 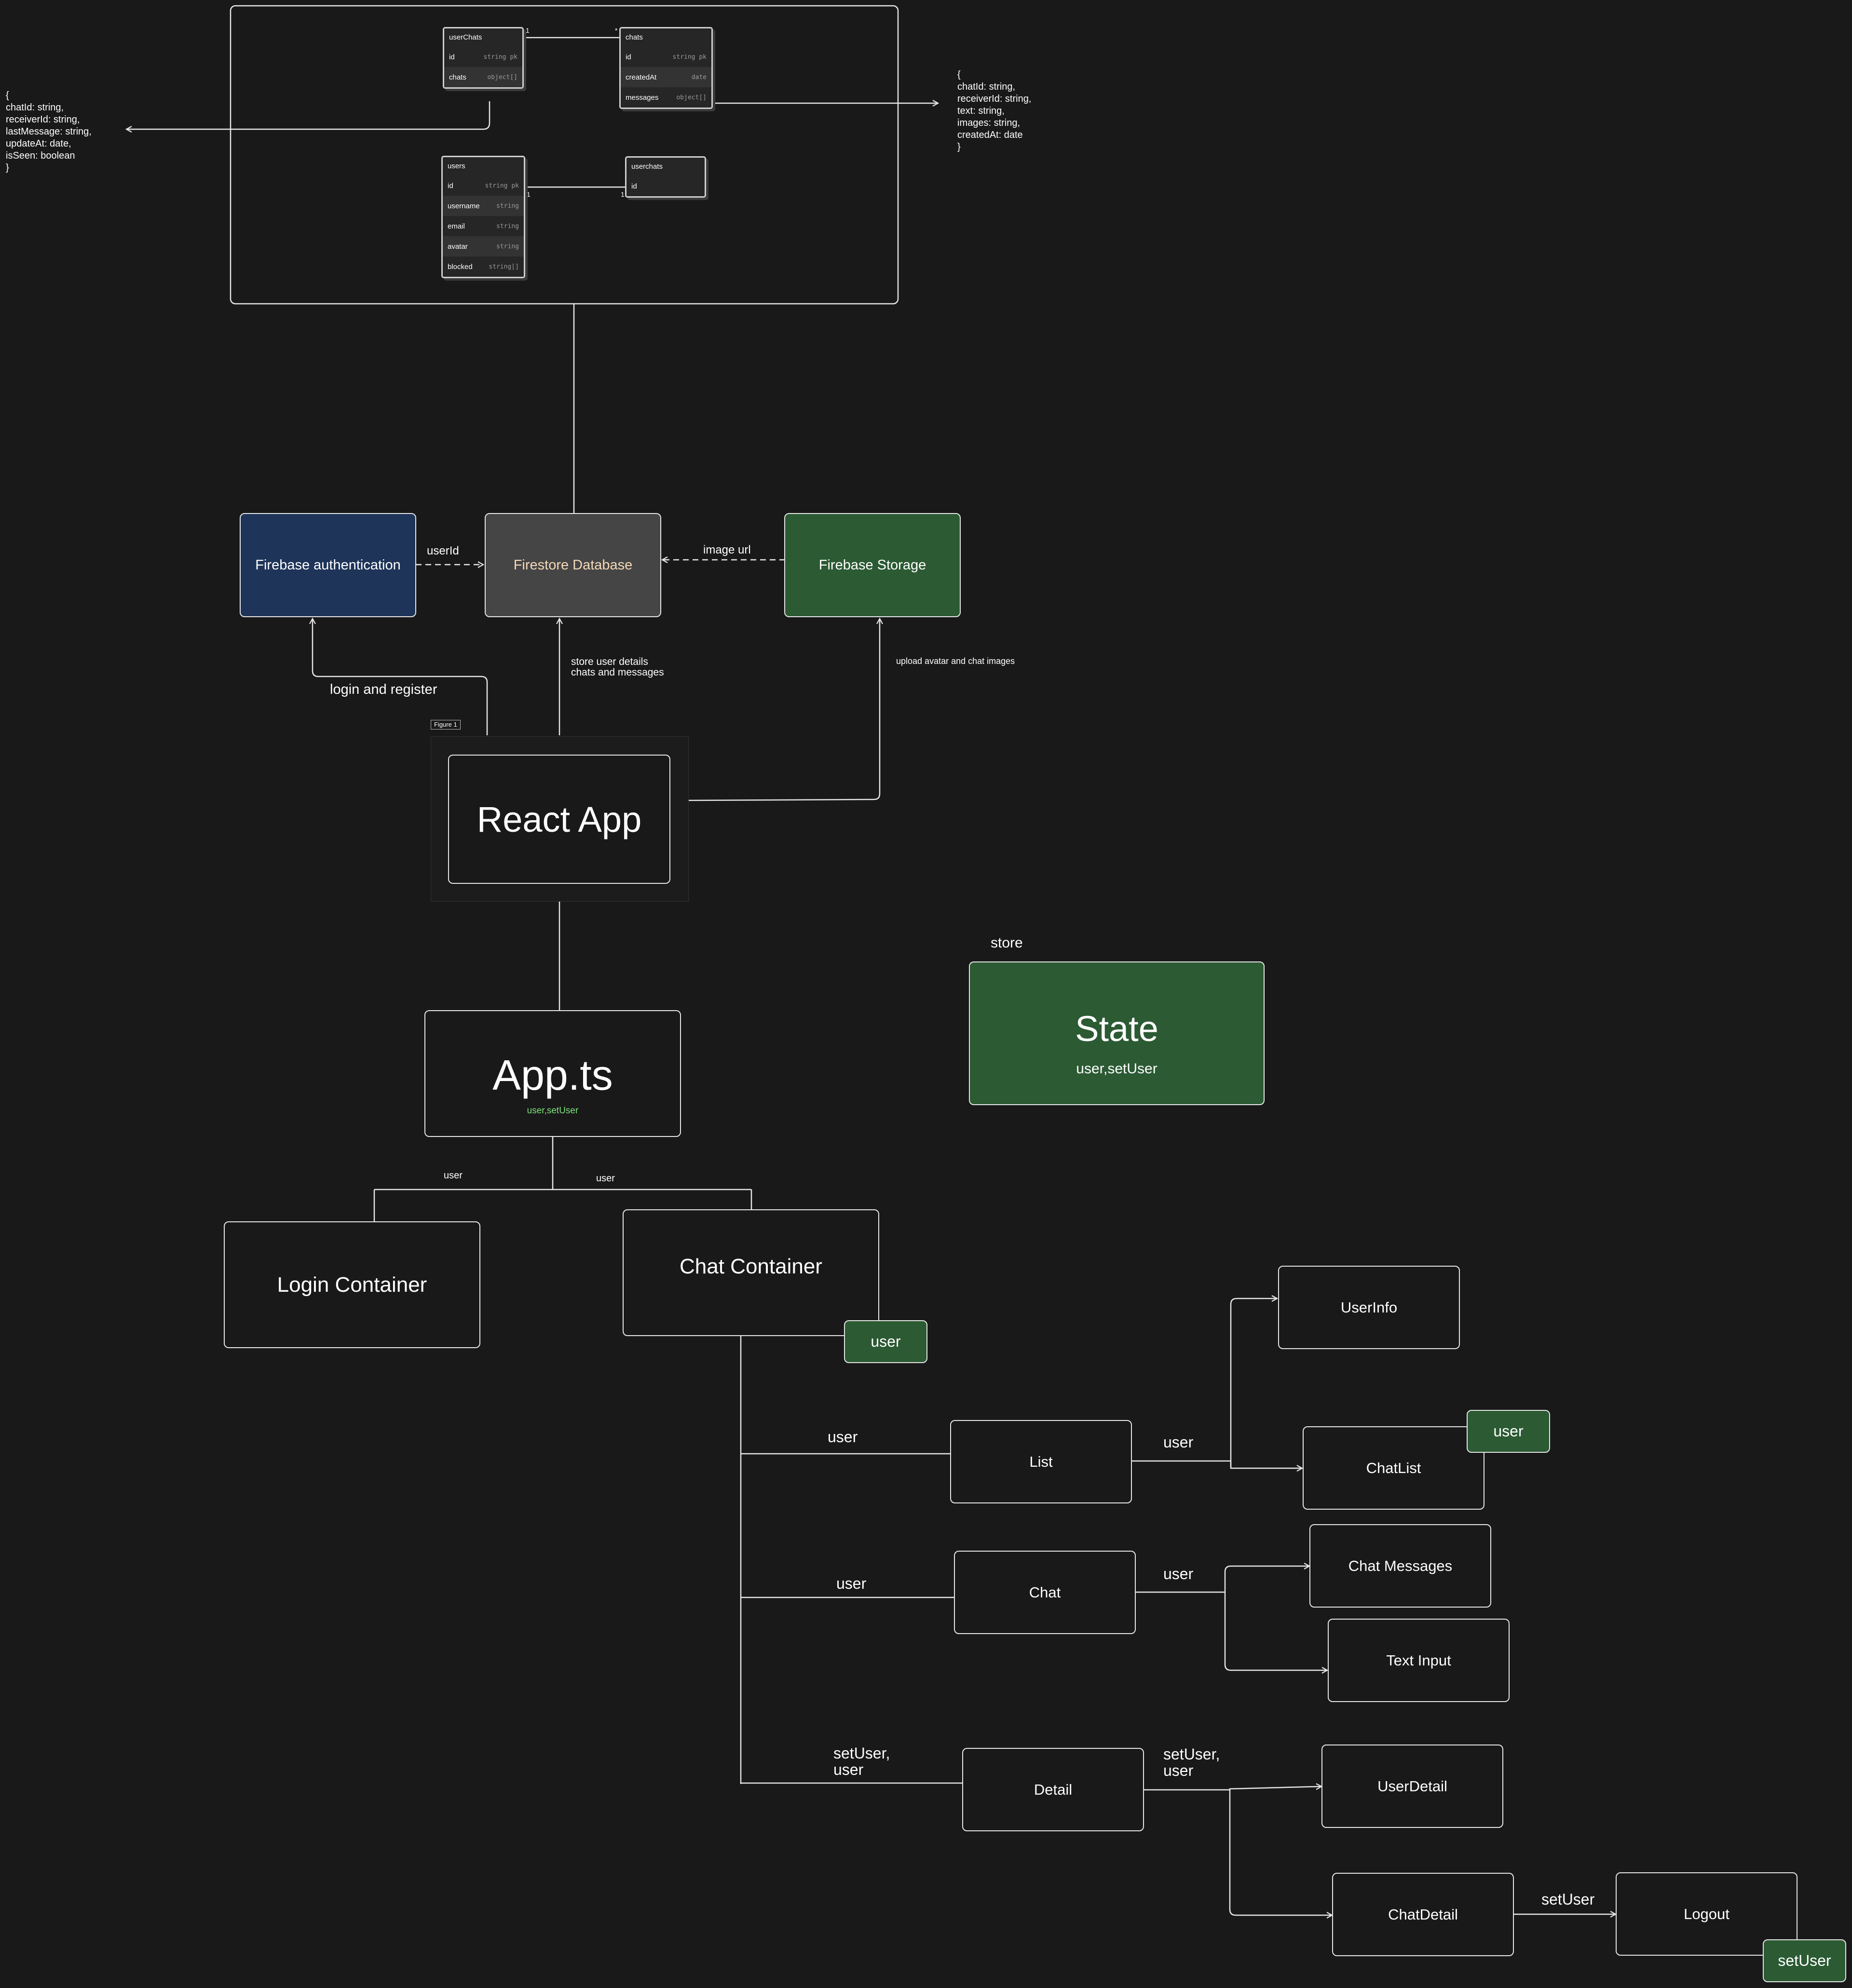 I want to click on chatlist-user-badge: user, so click(x=1509, y=1431).